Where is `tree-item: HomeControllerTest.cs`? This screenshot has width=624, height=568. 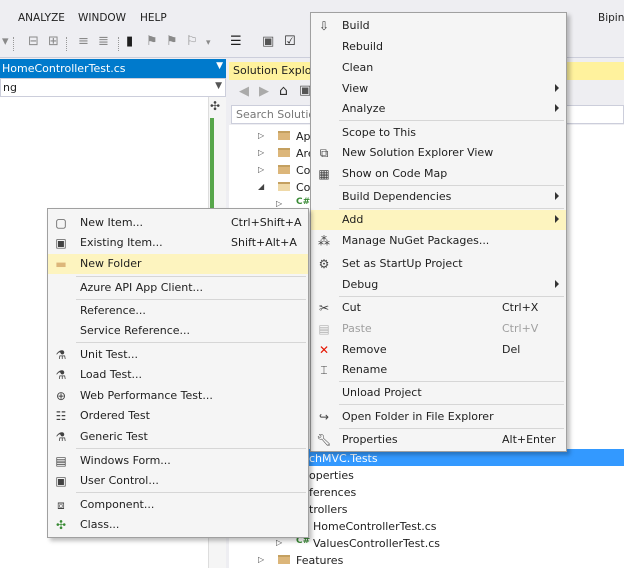 tree-item: HomeControllerTest.cs is located at coordinates (379, 526).